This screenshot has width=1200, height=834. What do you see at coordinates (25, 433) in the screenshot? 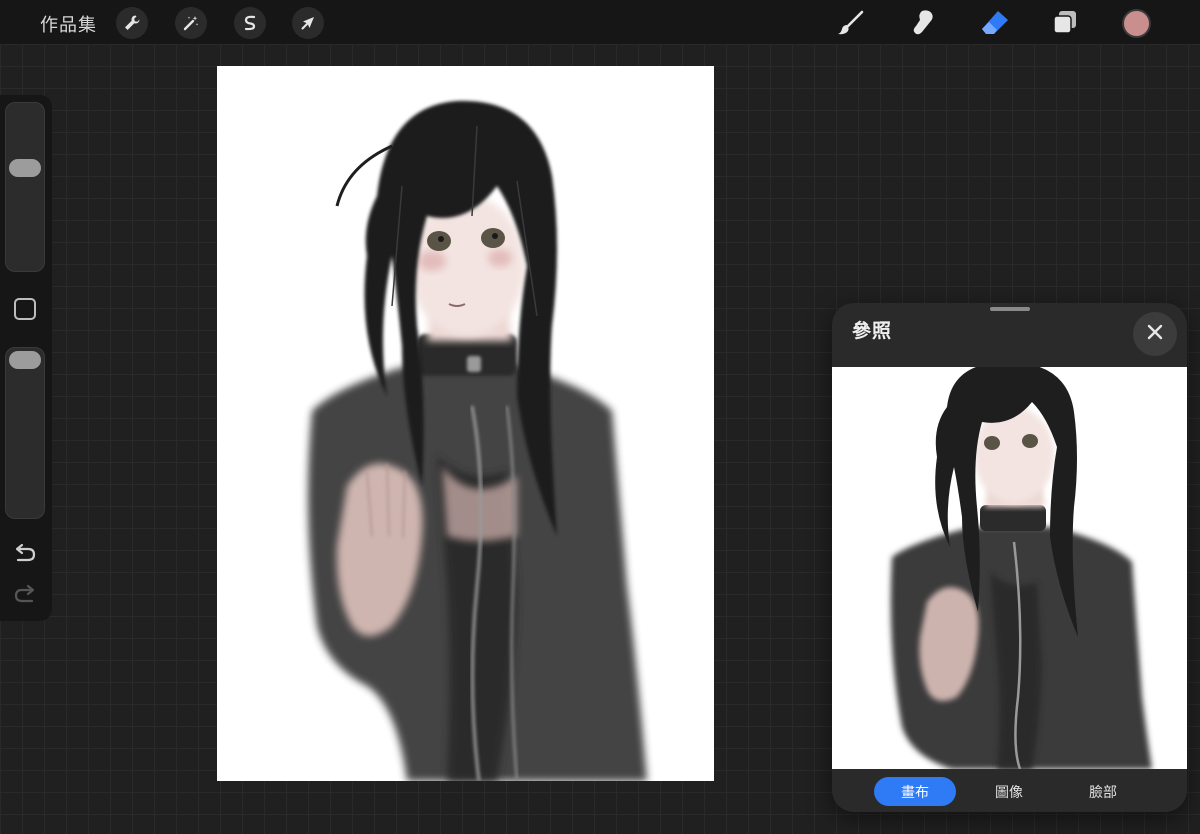
I see `brush-opacity-slider` at bounding box center [25, 433].